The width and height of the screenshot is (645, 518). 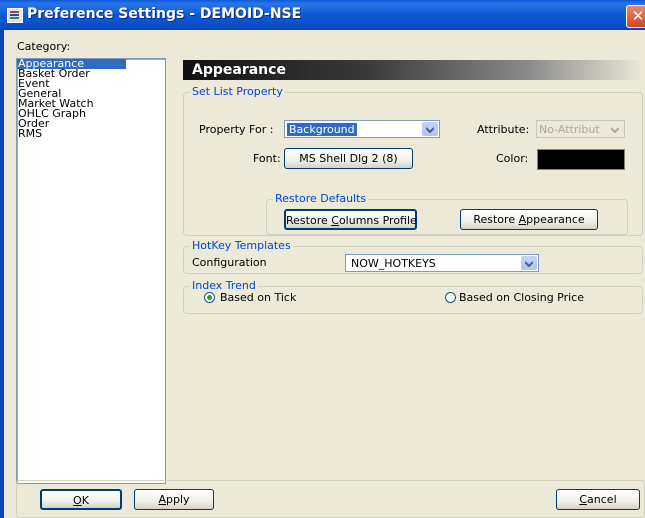 I want to click on restore-appearance-button: Restore Appearance, so click(x=529, y=219).